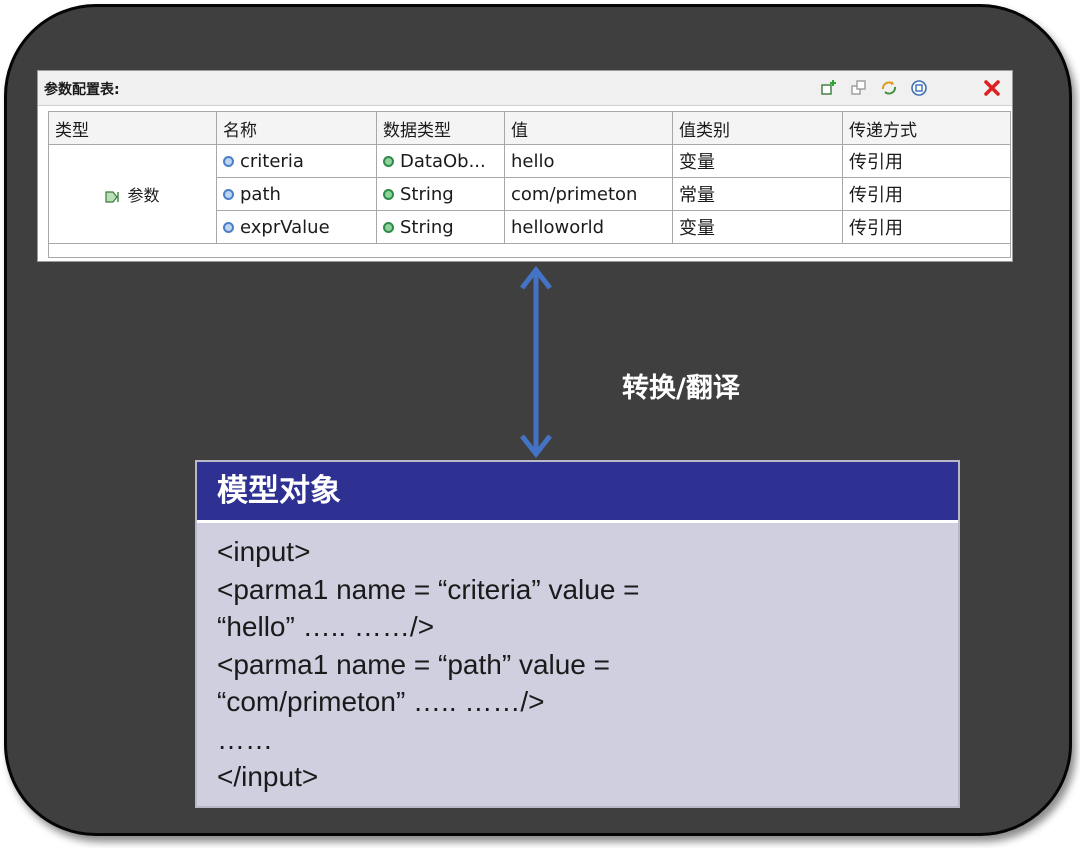  I want to click on column-header-data-type: 数据类型, so click(440, 128).